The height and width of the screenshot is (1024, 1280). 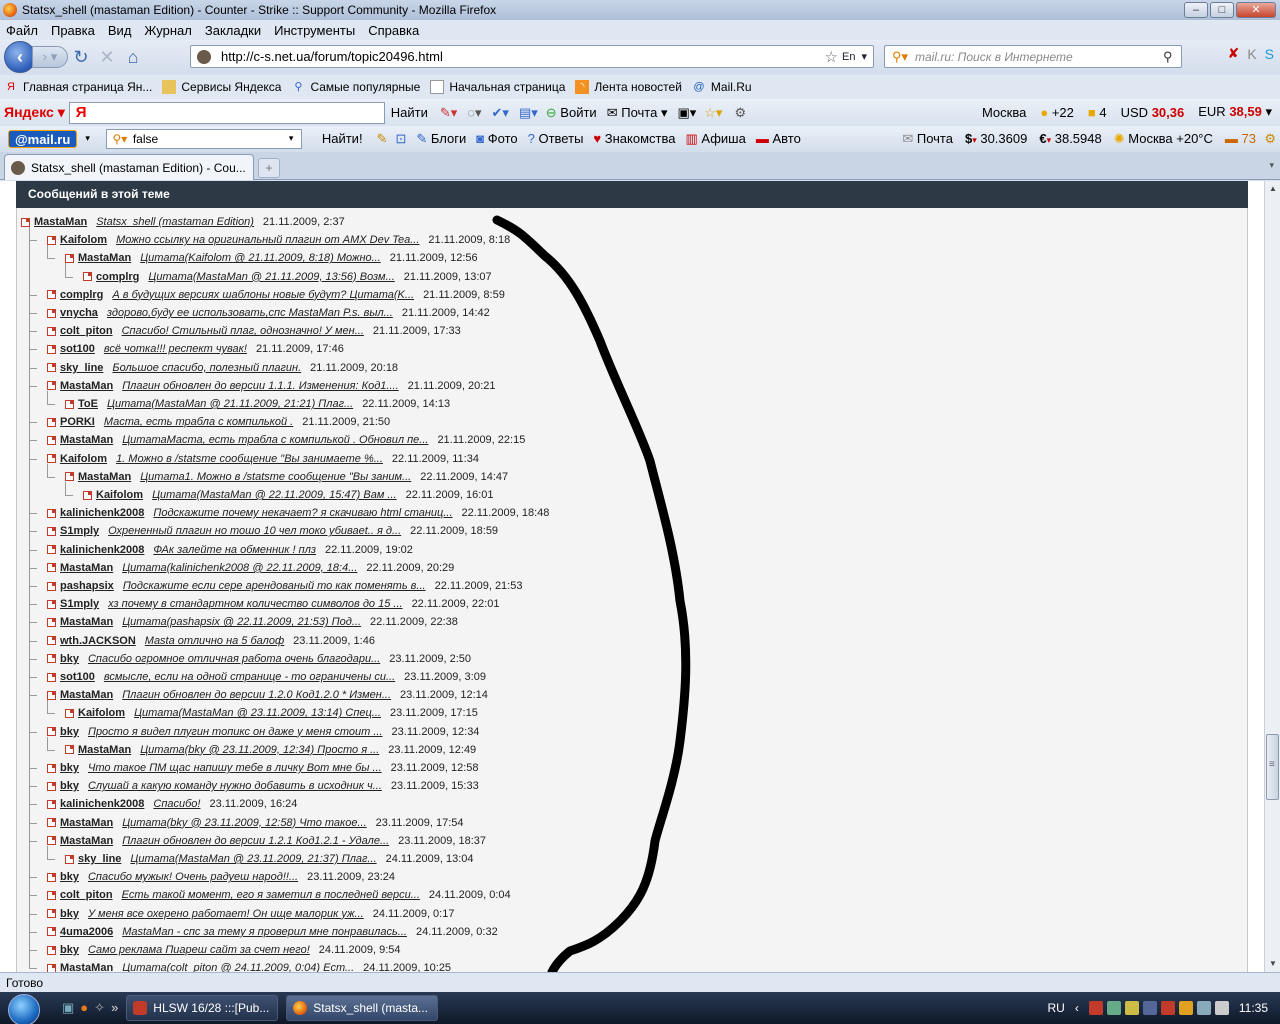 What do you see at coordinates (68, 1008) in the screenshot?
I see `show-desktop-icon: ▣` at bounding box center [68, 1008].